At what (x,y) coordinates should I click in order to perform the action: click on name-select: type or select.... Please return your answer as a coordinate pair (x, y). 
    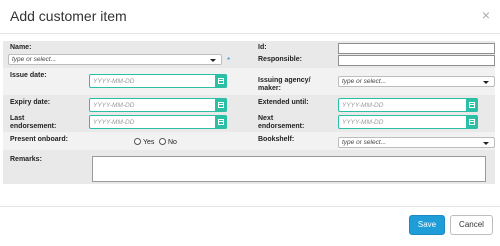
    Looking at the image, I should click on (115, 59).